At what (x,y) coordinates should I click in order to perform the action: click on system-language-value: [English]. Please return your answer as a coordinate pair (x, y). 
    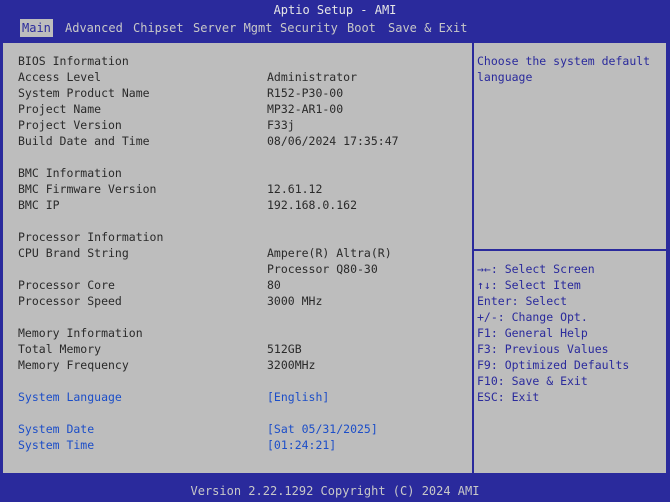
    Looking at the image, I should click on (298, 397).